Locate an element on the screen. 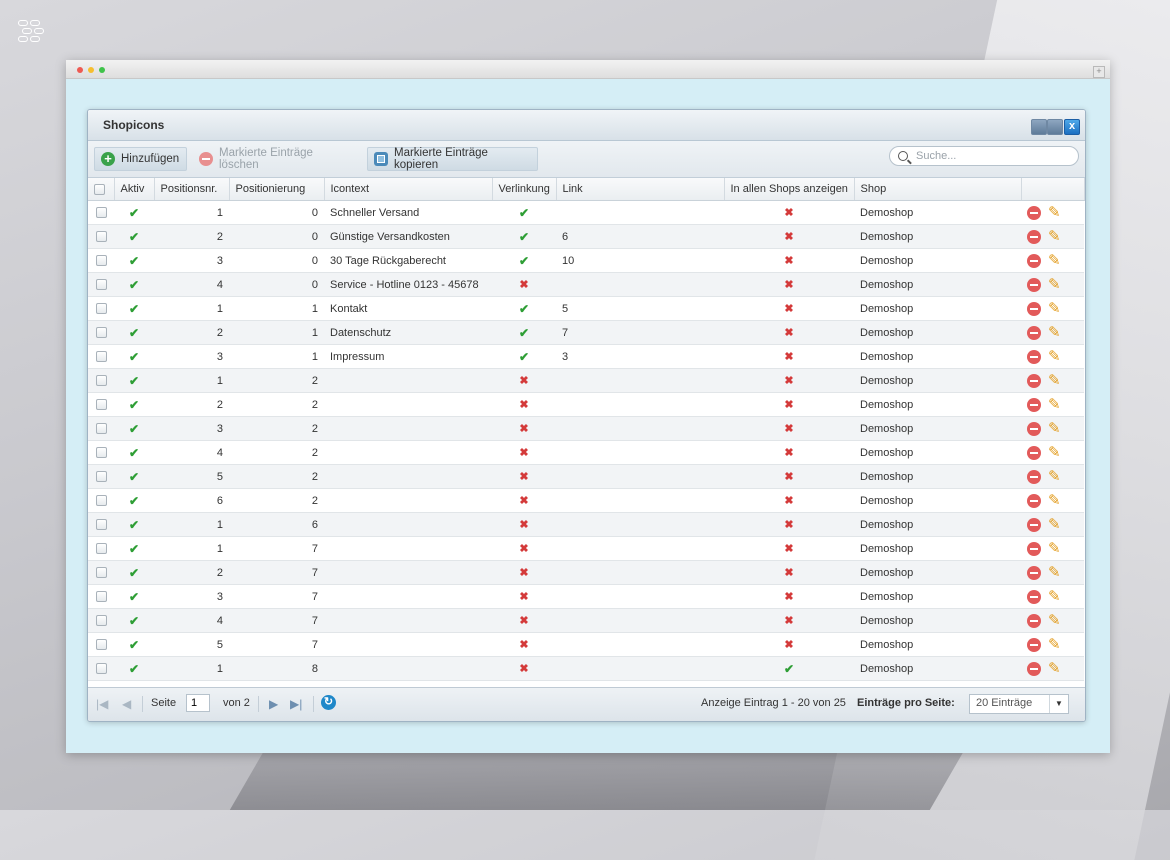 Image resolution: width=1170 pixels, height=860 pixels. table-row: ✔ 1 0 Schneller Versand ✔ ✖ Demoshop ✎ is located at coordinates (586, 212).